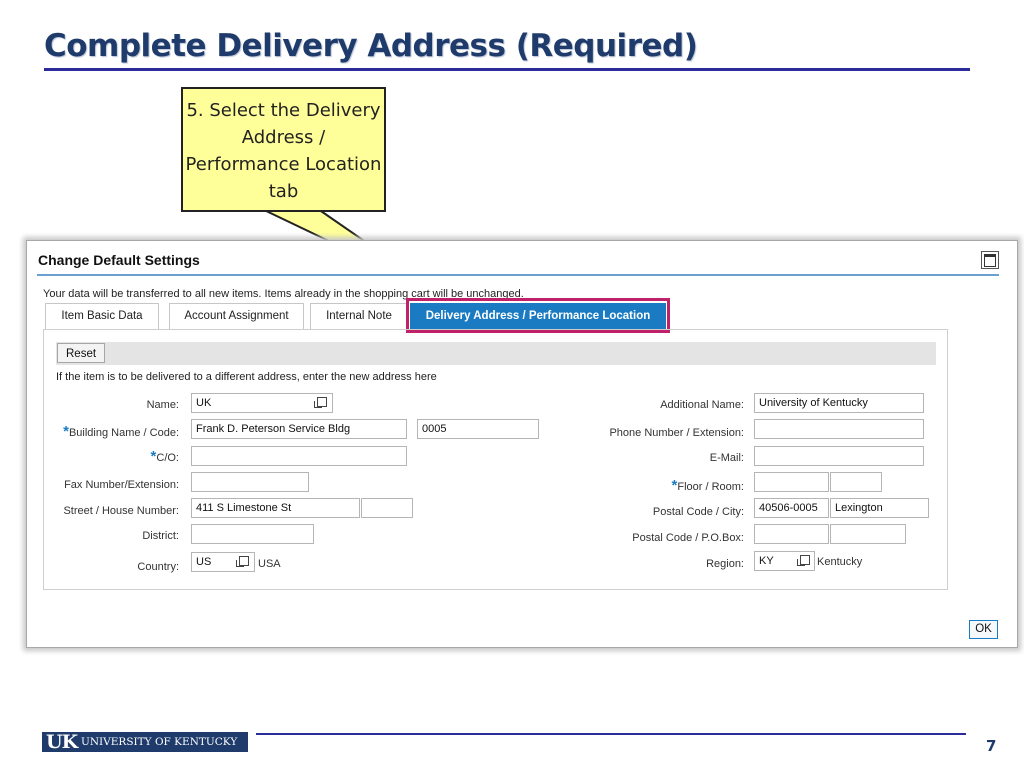 The height and width of the screenshot is (768, 1024). Describe the element at coordinates (791, 482) in the screenshot. I see `floor-input` at that location.